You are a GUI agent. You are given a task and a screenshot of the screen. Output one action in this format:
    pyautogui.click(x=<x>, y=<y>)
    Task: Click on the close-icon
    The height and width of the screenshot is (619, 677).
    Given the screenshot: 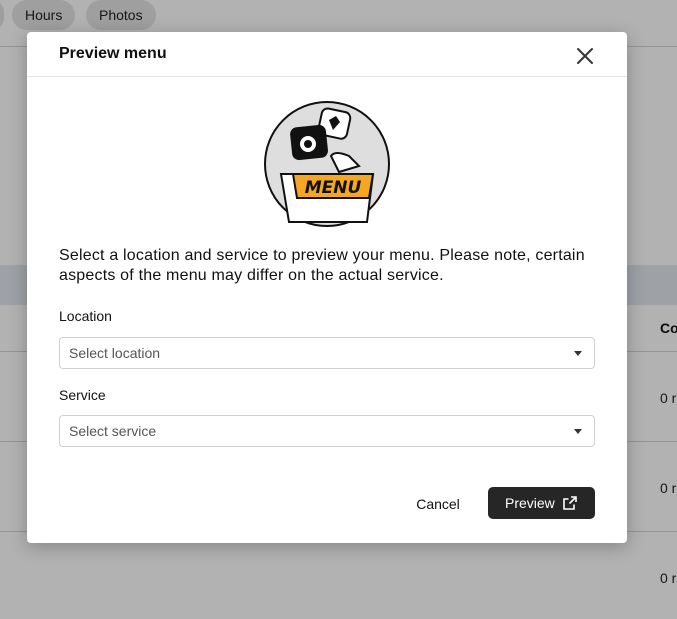 What is the action you would take?
    pyautogui.click(x=585, y=56)
    